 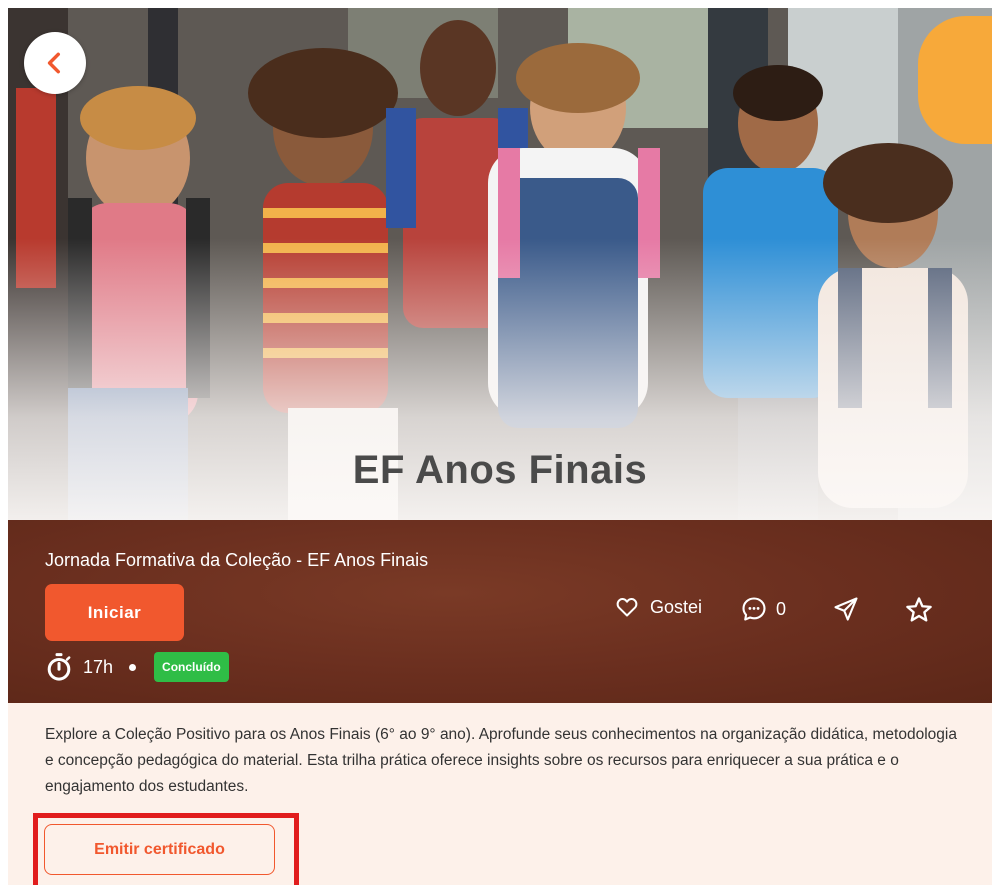 I want to click on heart-icon, so click(x=627, y=607).